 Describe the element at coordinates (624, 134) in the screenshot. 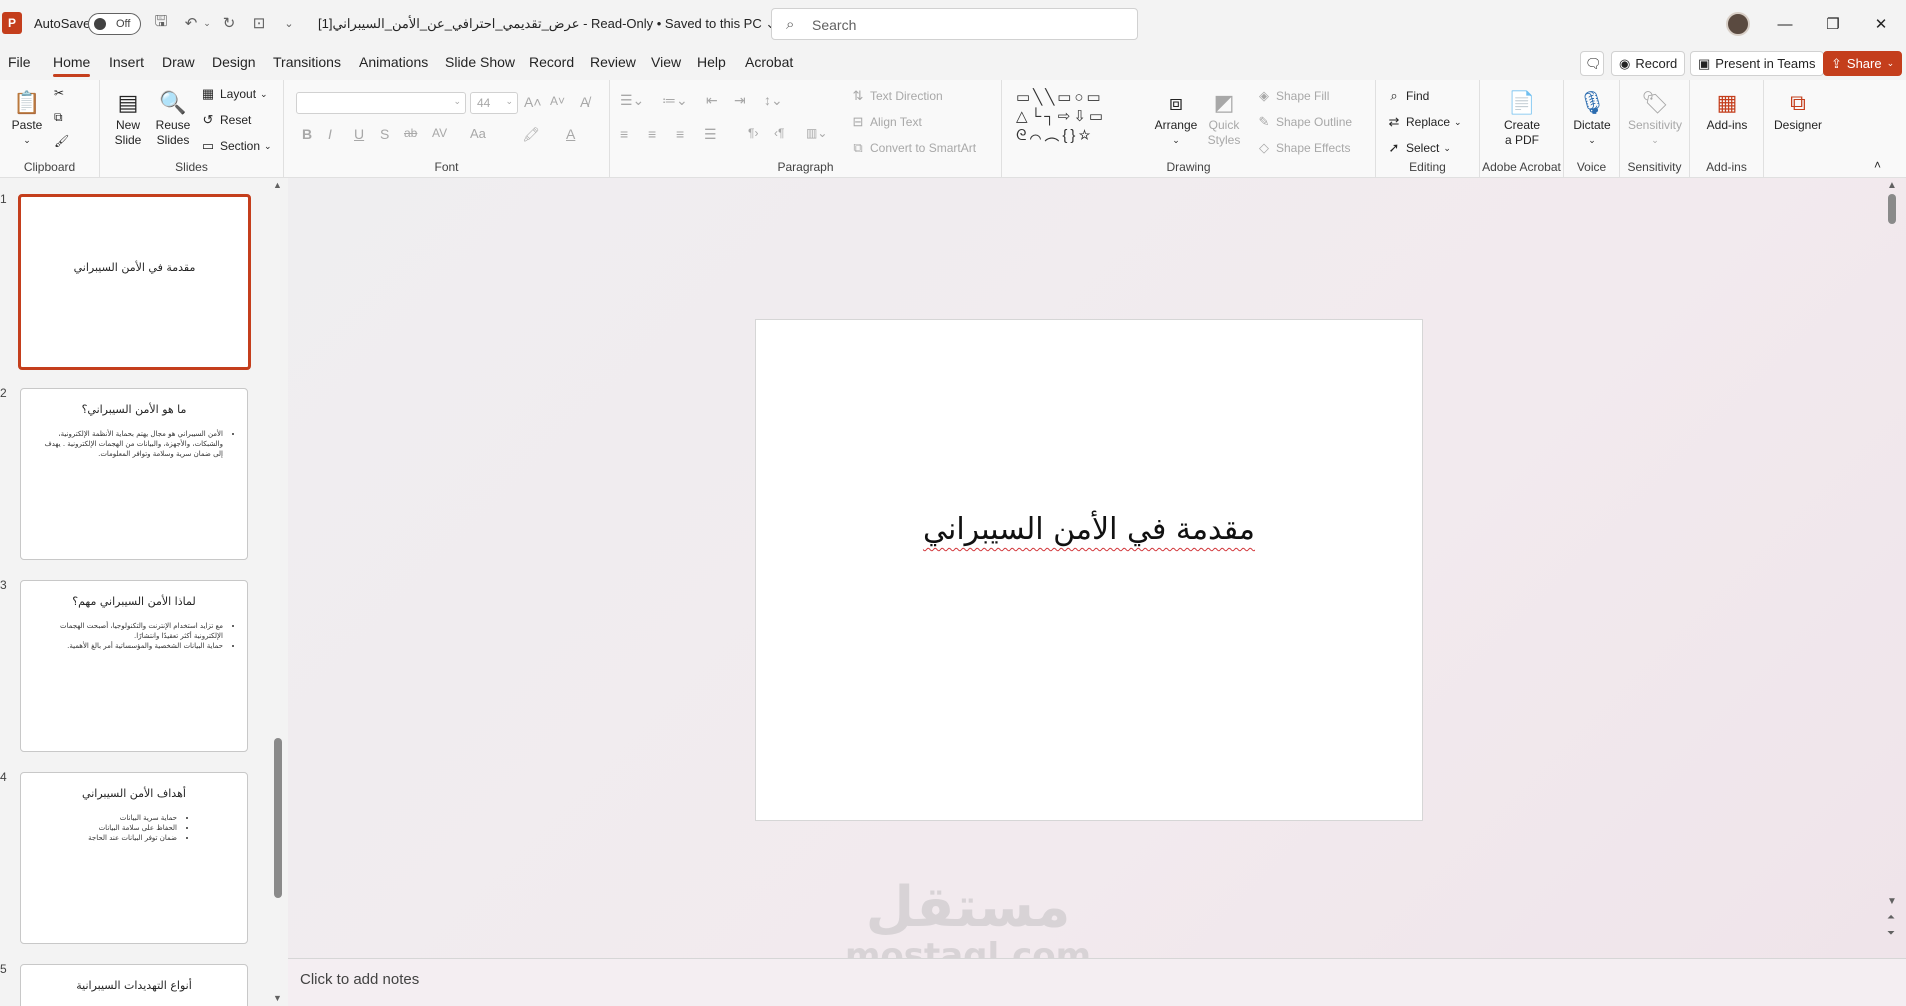

I see `align-left-icon: ≡` at that location.